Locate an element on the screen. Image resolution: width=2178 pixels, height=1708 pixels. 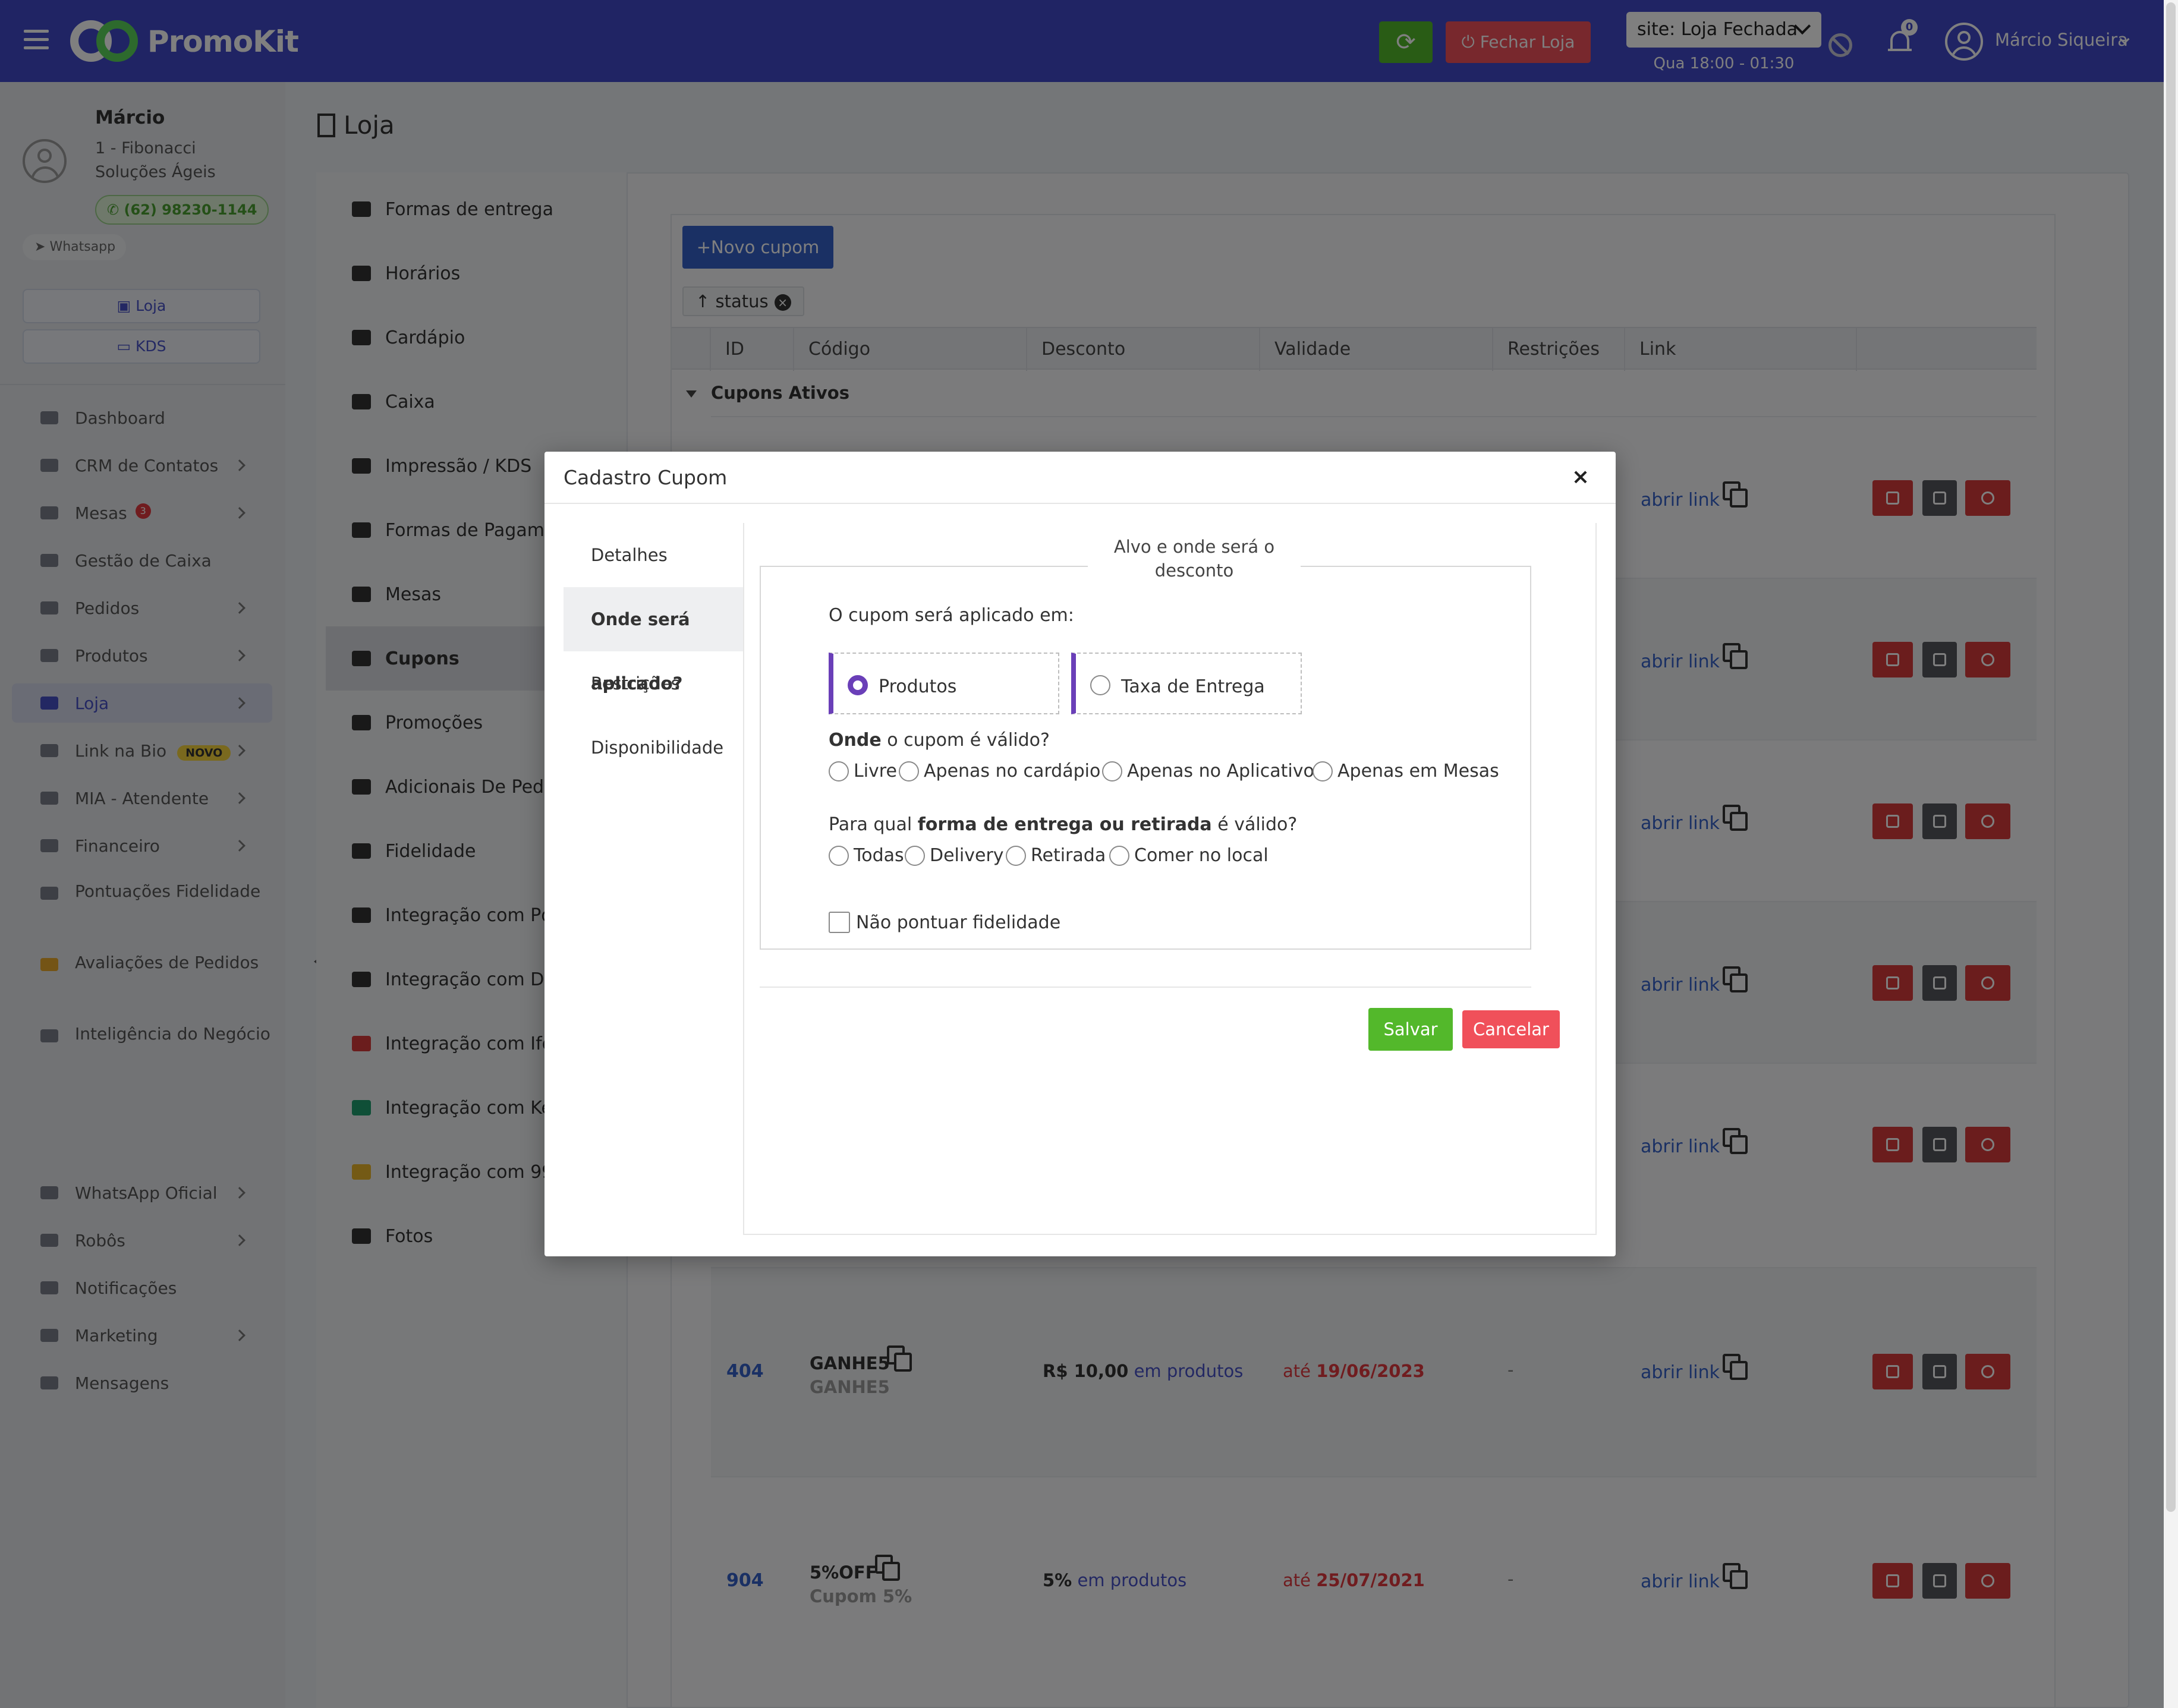
delivery-option-comer-local: Comer no local is located at coordinates (1189, 855).